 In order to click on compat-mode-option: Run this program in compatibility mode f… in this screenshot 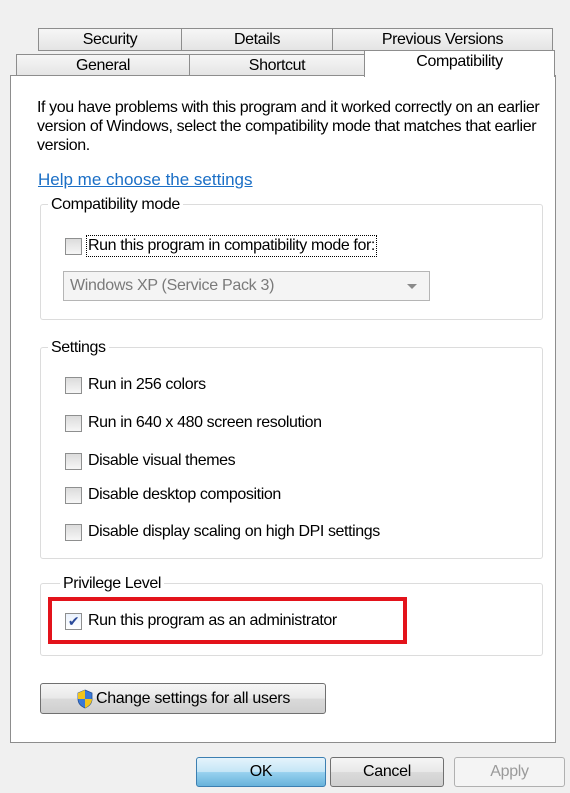, I will do `click(221, 246)`.